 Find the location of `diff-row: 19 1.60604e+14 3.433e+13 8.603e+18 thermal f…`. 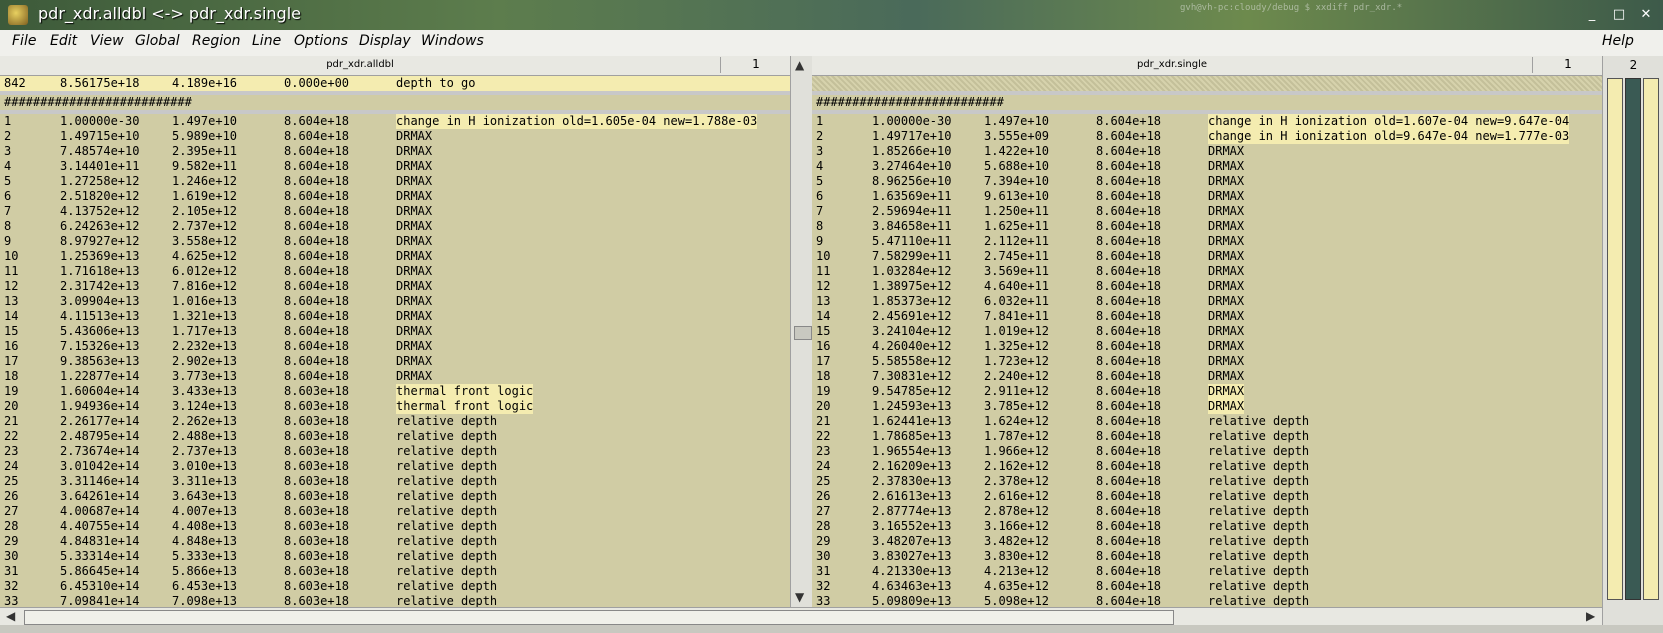

diff-row: 19 1.60604e+14 3.433e+13 8.603e+18 thermal f… is located at coordinates (395, 391).